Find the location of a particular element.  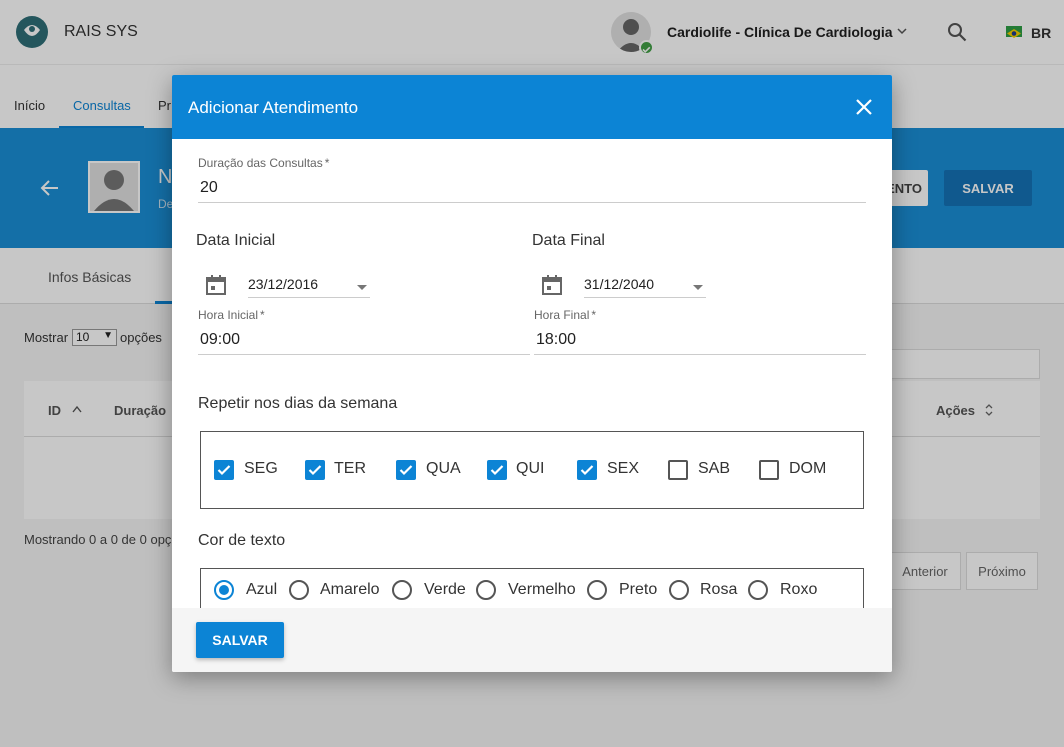

checkbox-qua is located at coordinates (406, 470).